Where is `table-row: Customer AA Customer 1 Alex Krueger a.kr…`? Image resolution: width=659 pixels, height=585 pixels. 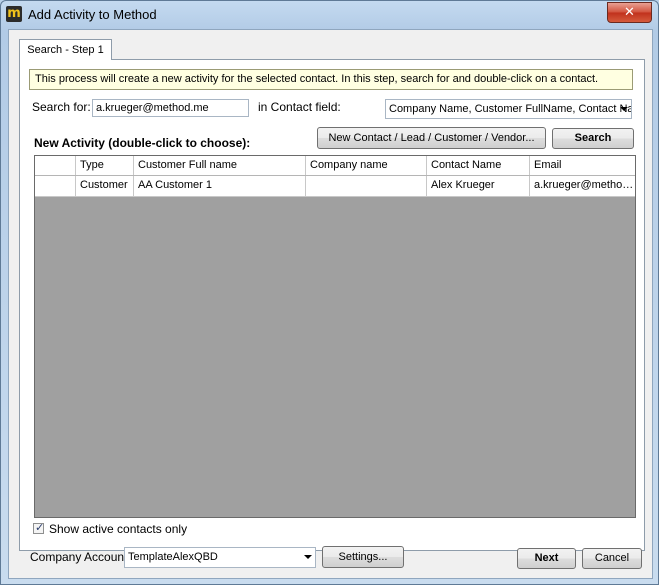
table-row: Customer AA Customer 1 Alex Krueger a.kr… is located at coordinates (335, 186).